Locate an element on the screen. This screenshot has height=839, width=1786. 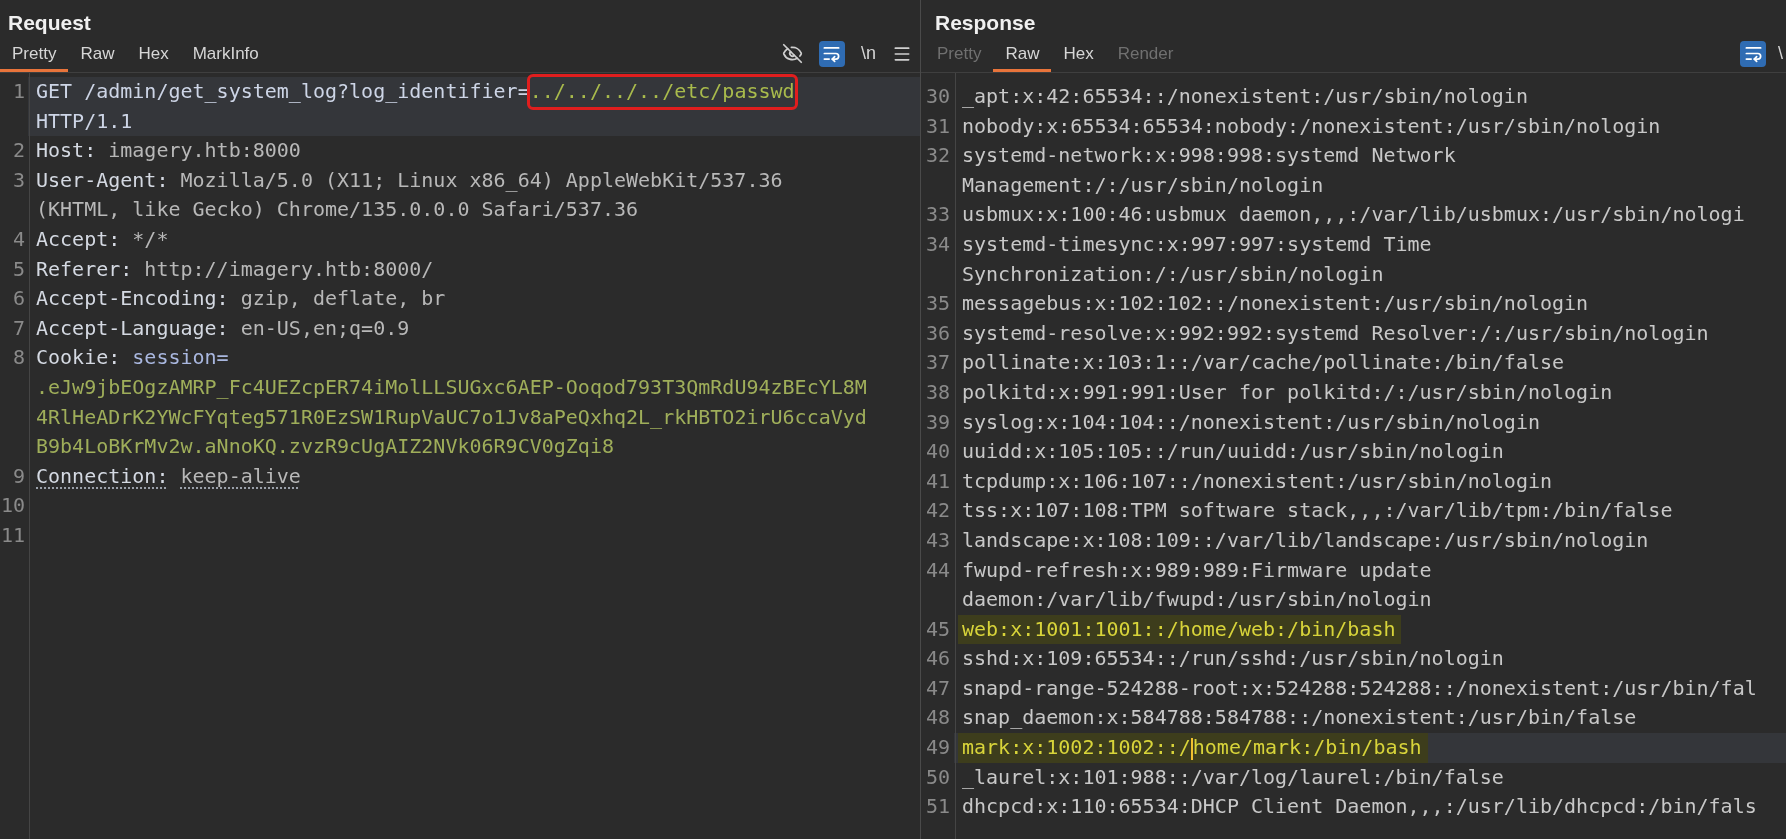
code-text: pollinate:x:103:1::/var/cache/pollinate:/bin/false is located at coordinates (1263, 363).